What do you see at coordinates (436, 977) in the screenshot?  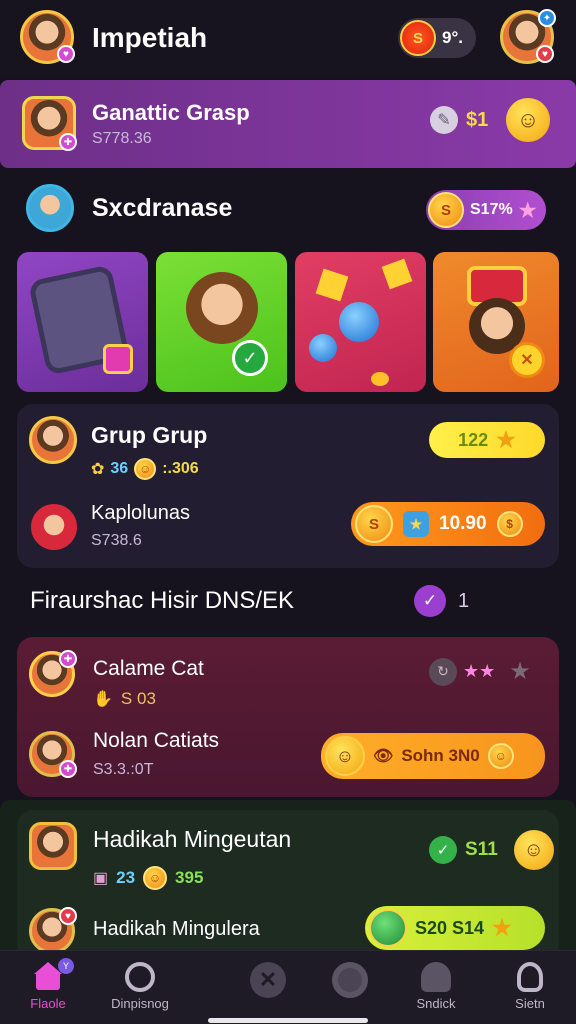 I see `profile-icon` at bounding box center [436, 977].